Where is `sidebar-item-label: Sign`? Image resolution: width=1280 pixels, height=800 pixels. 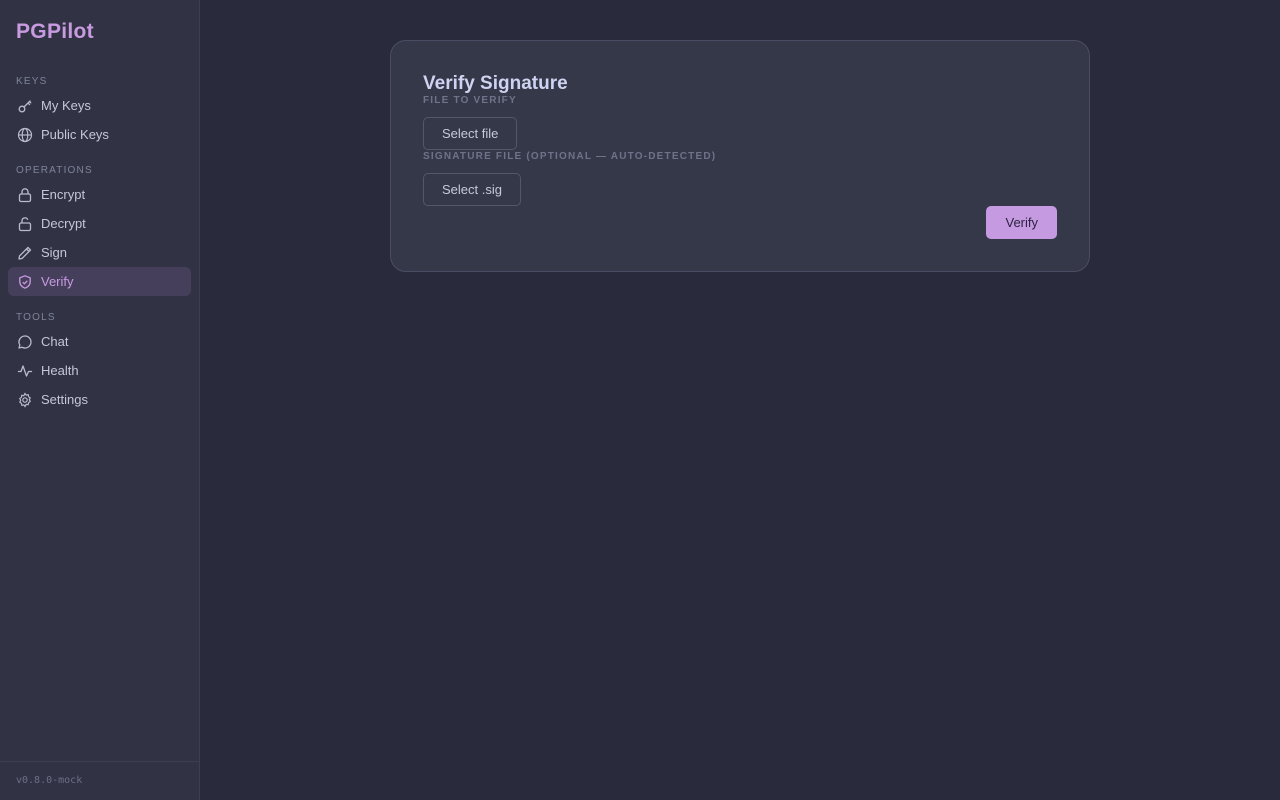 sidebar-item-label: Sign is located at coordinates (54, 252).